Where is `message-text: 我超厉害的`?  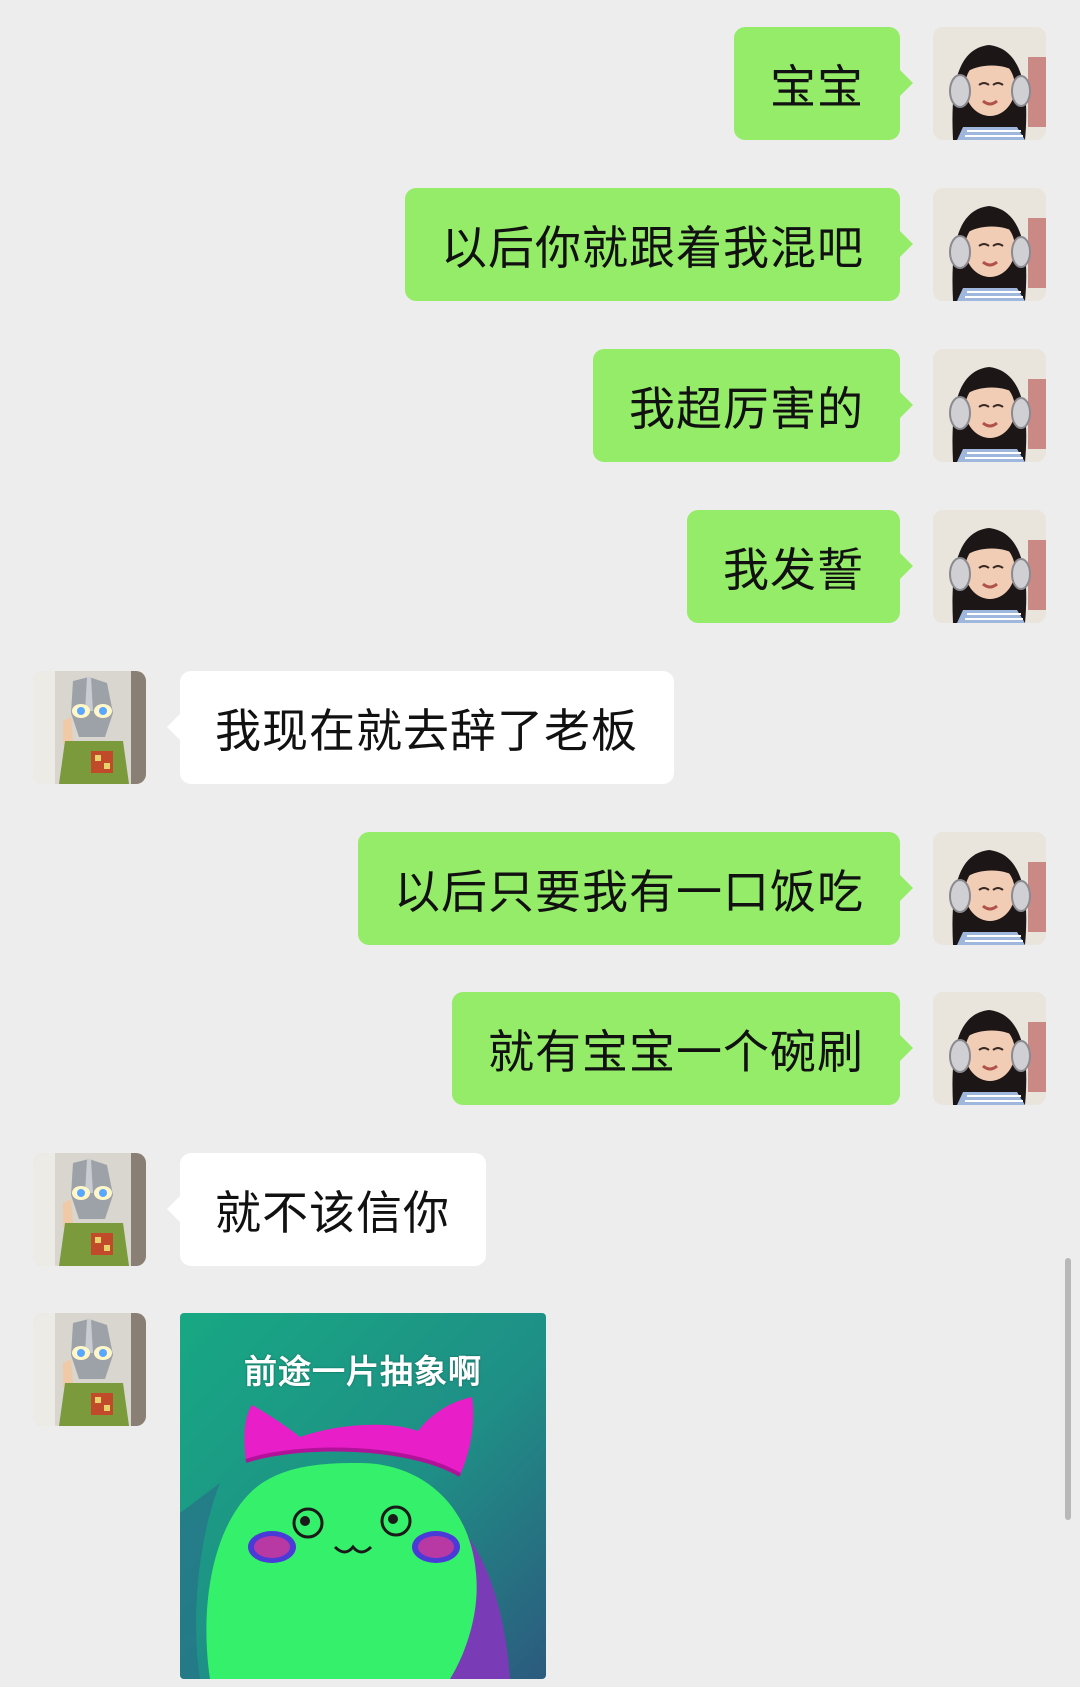 message-text: 我超厉害的 is located at coordinates (746, 408).